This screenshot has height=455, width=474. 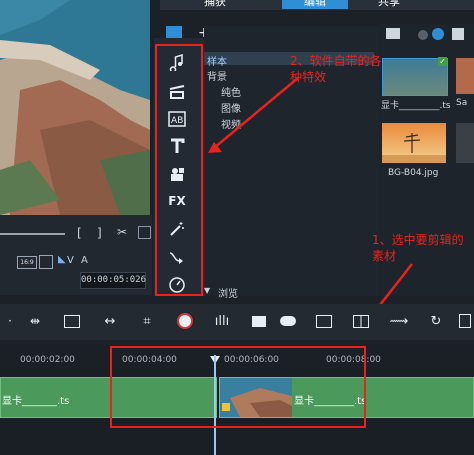 I want to click on fit-icon: ⇹, so click(x=35, y=321).